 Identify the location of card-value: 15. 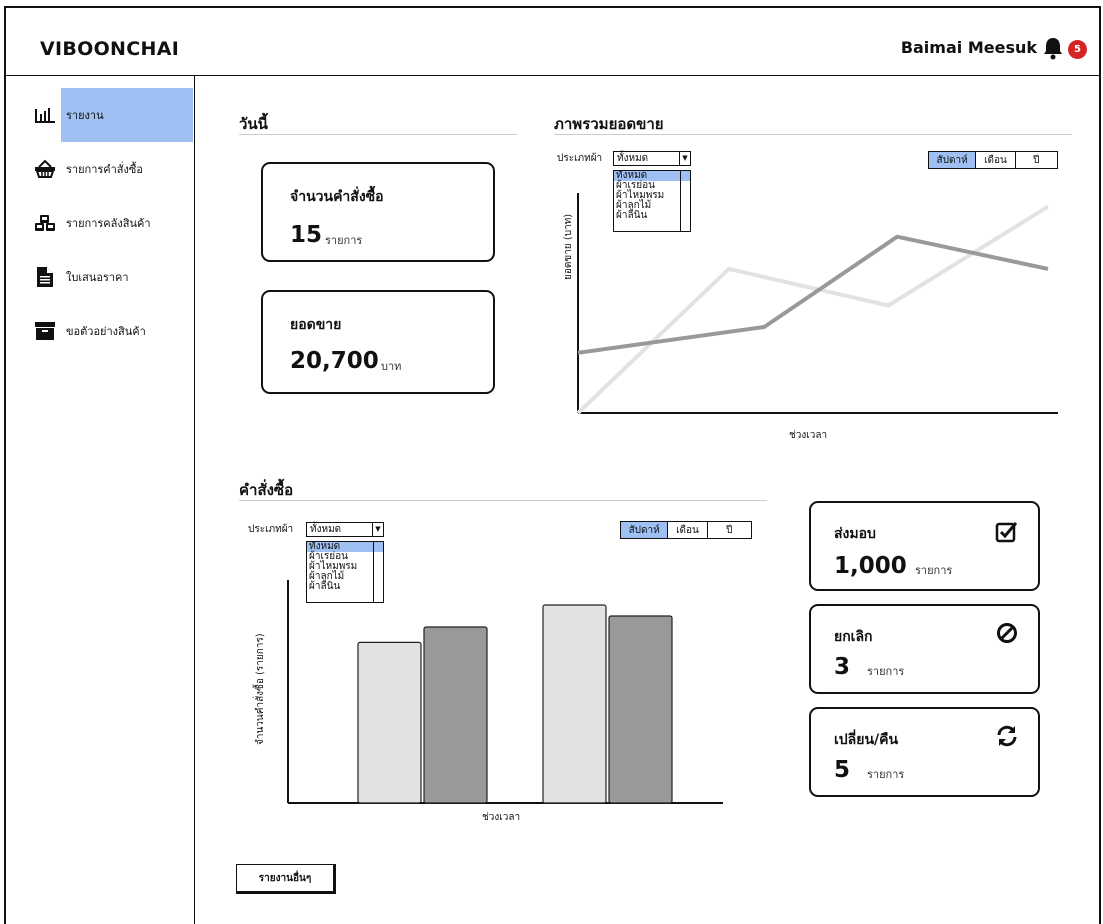
(306, 235).